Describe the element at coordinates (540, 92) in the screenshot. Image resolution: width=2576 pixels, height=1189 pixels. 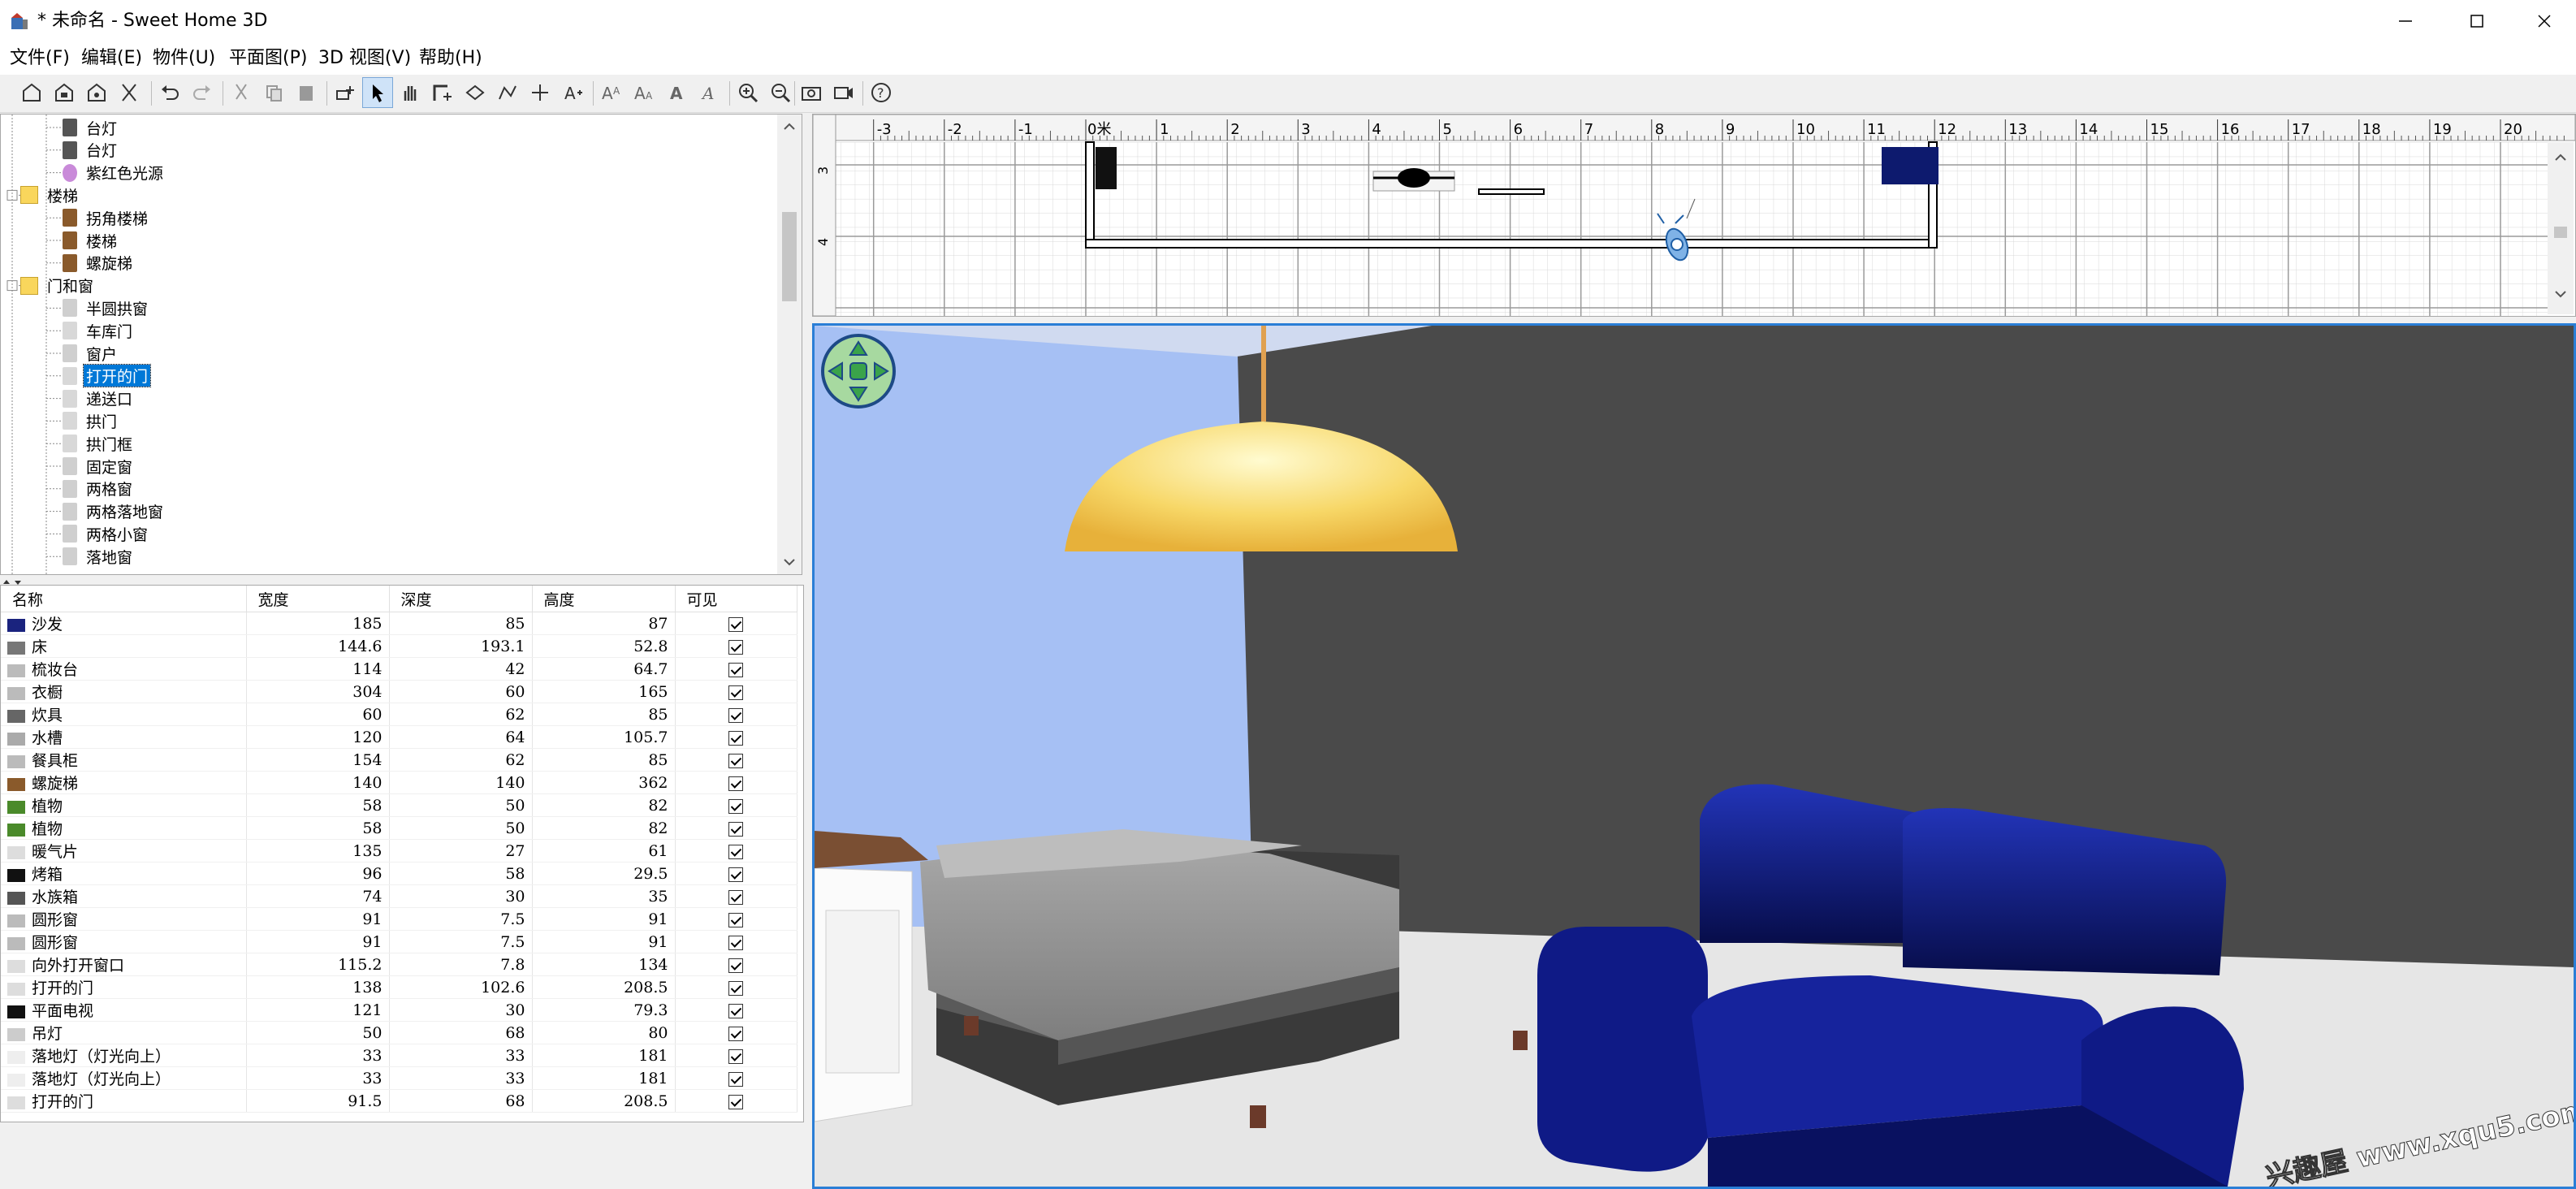
I see `create-dimensions-button` at that location.